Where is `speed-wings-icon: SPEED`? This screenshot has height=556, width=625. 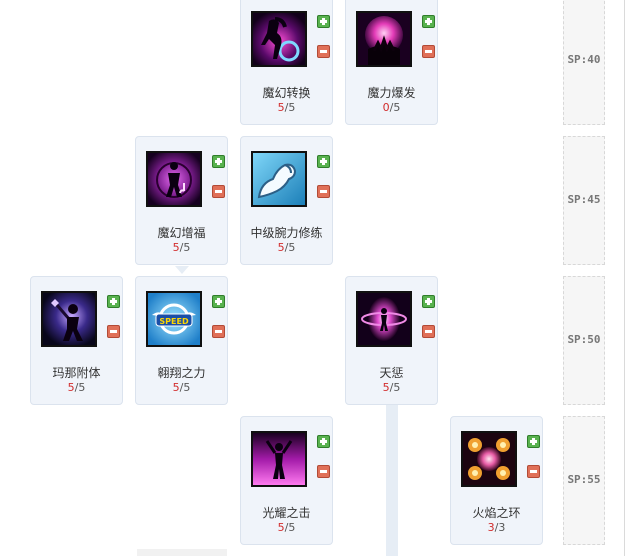 speed-wings-icon: SPEED is located at coordinates (174, 319).